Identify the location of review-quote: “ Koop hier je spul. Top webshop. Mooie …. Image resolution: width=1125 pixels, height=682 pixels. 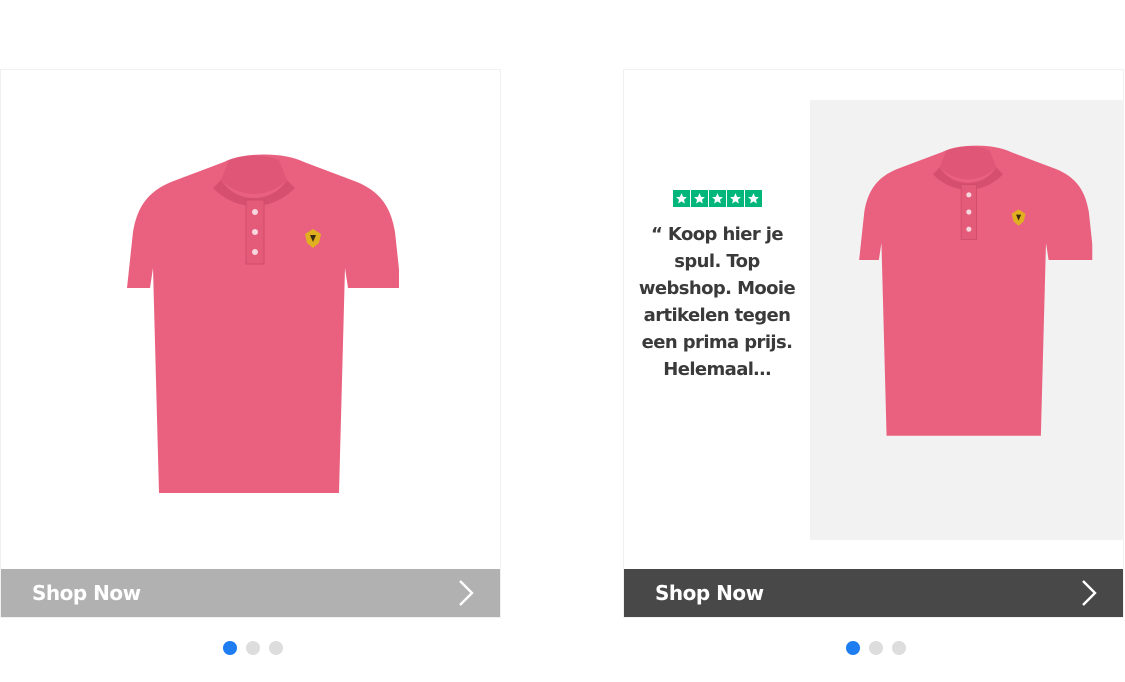
(717, 302).